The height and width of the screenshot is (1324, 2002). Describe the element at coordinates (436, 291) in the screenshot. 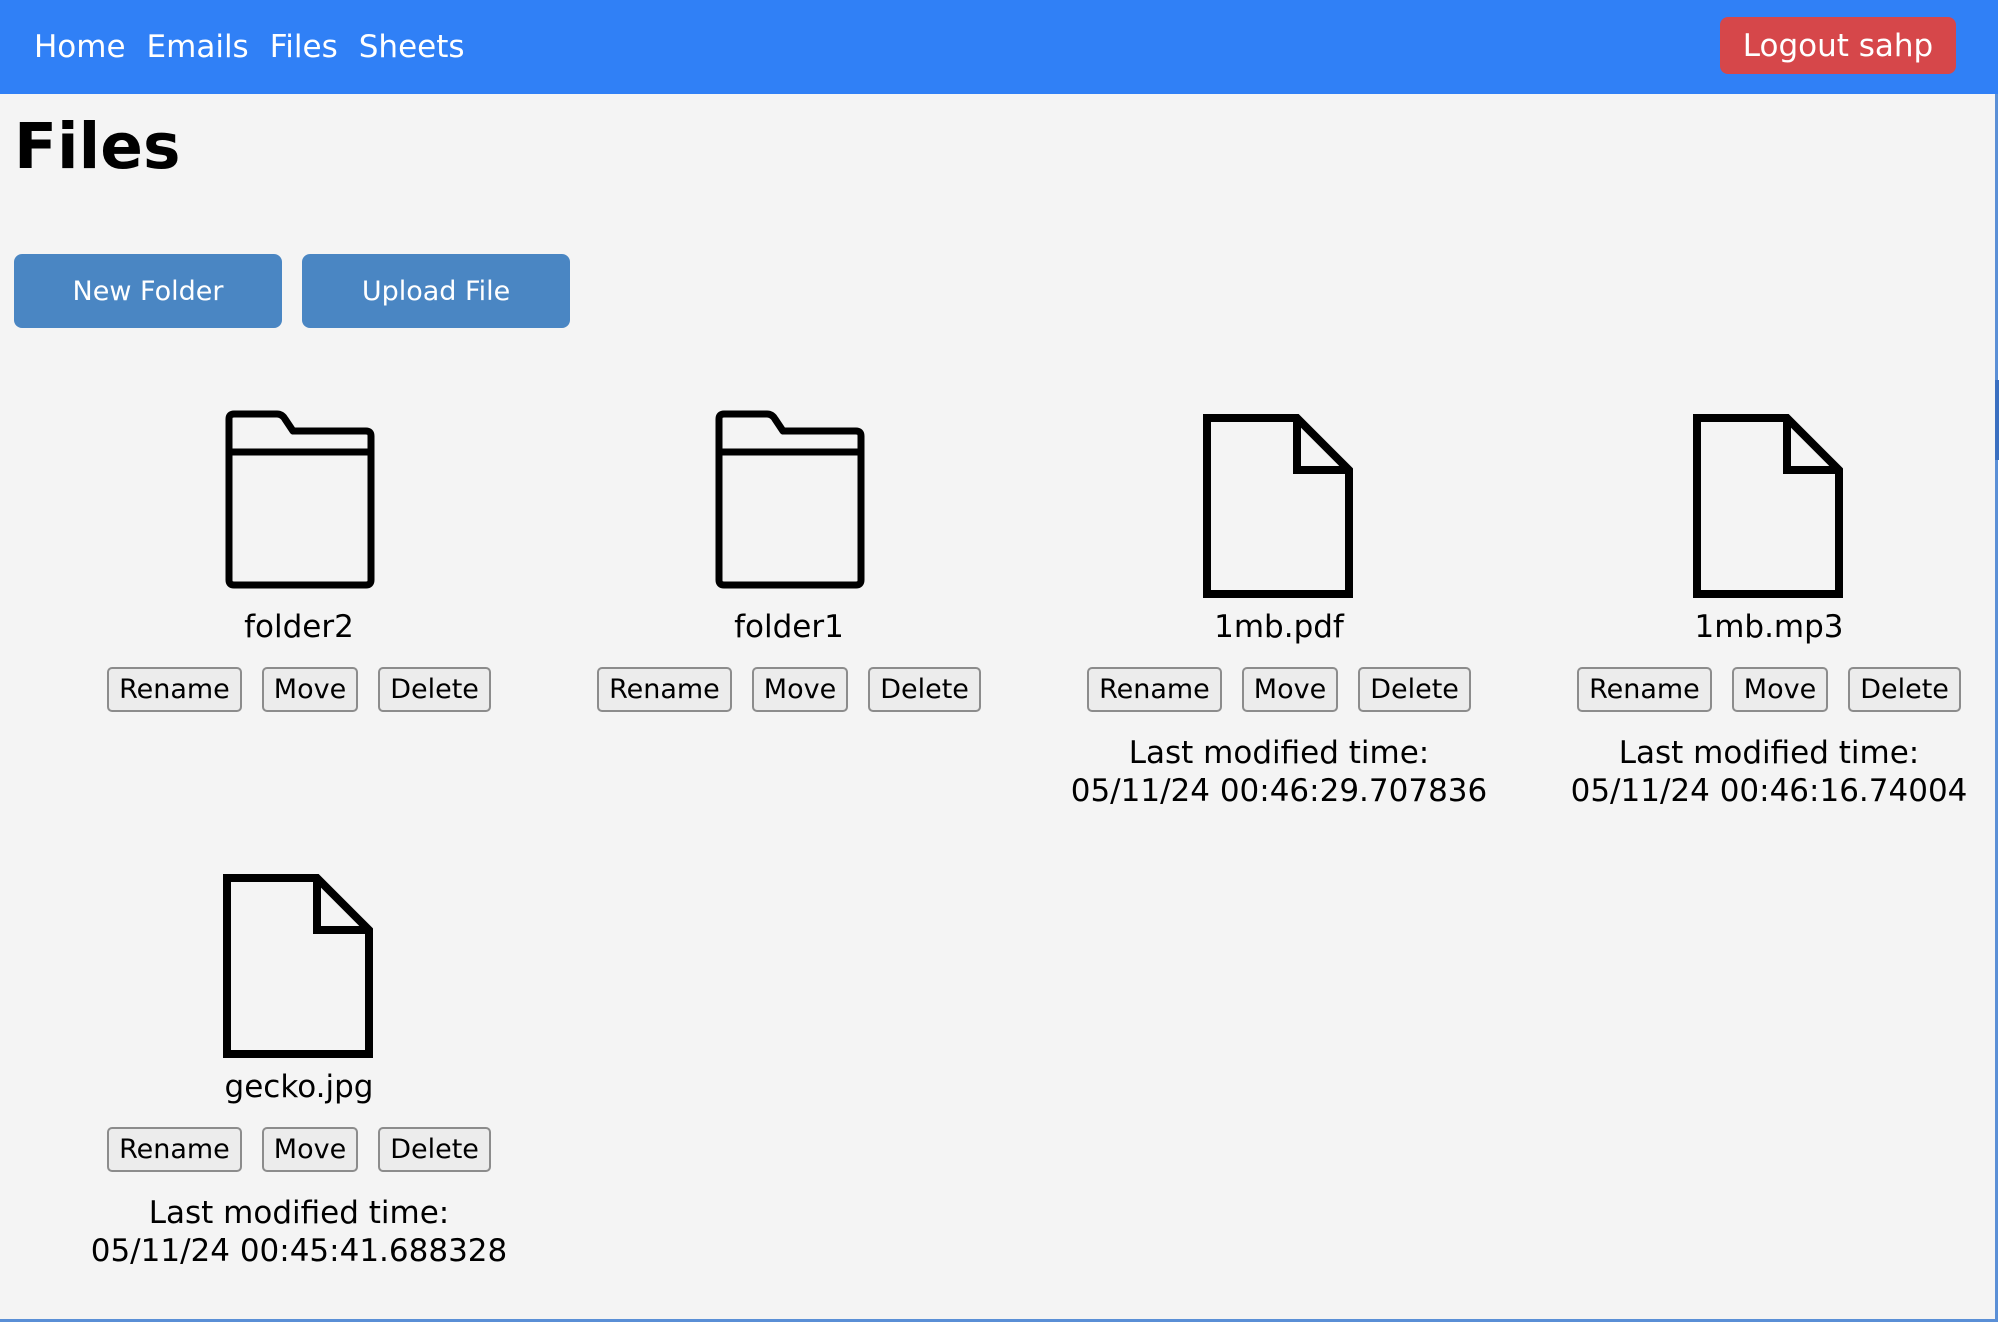

I see `upload-file-button: Upload File` at that location.